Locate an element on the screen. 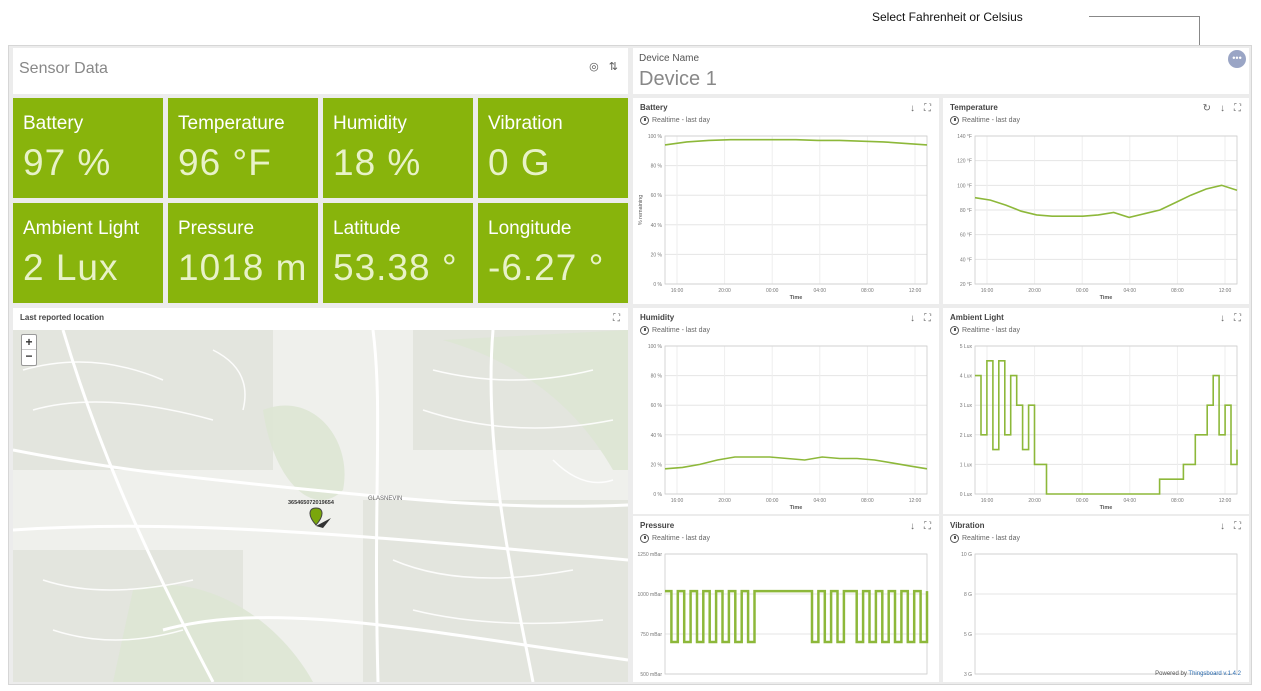 The width and height of the screenshot is (1261, 691). chart-toolbar: ↓ ⛶ is located at coordinates (1230, 526).